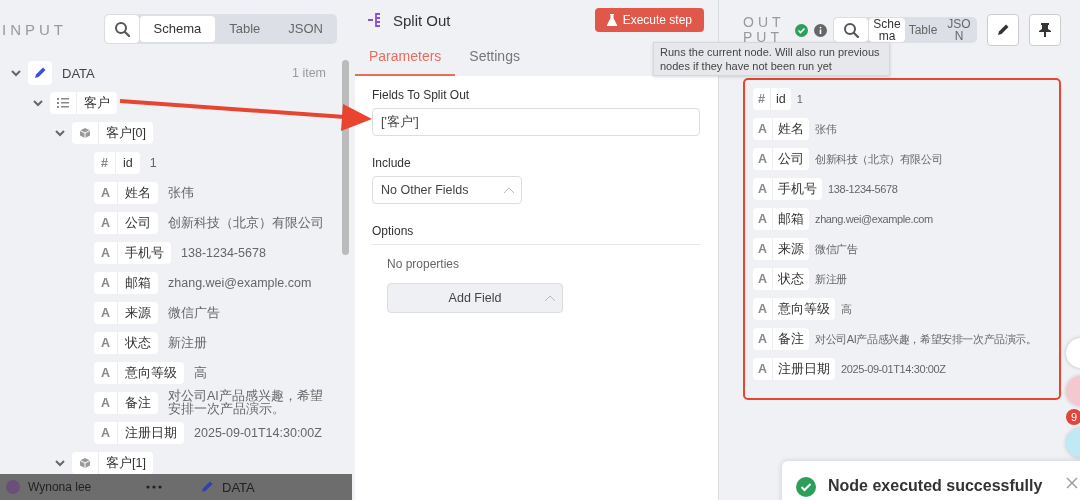 The image size is (1080, 500). What do you see at coordinates (611, 20) in the screenshot?
I see `flask-icon` at bounding box center [611, 20].